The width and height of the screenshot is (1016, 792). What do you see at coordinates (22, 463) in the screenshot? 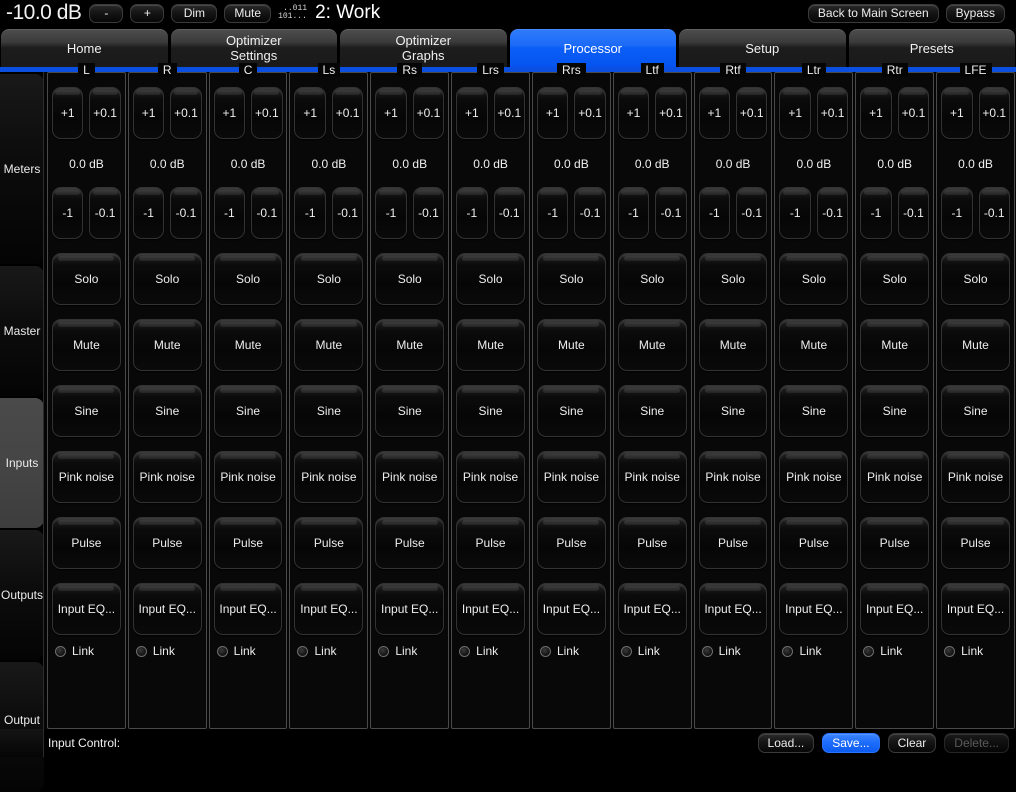
I see `sidebar-item-inputs: Inputs` at bounding box center [22, 463].